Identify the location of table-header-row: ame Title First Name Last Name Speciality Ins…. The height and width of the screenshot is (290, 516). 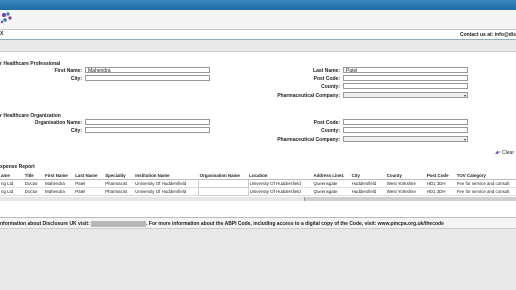
(258, 176).